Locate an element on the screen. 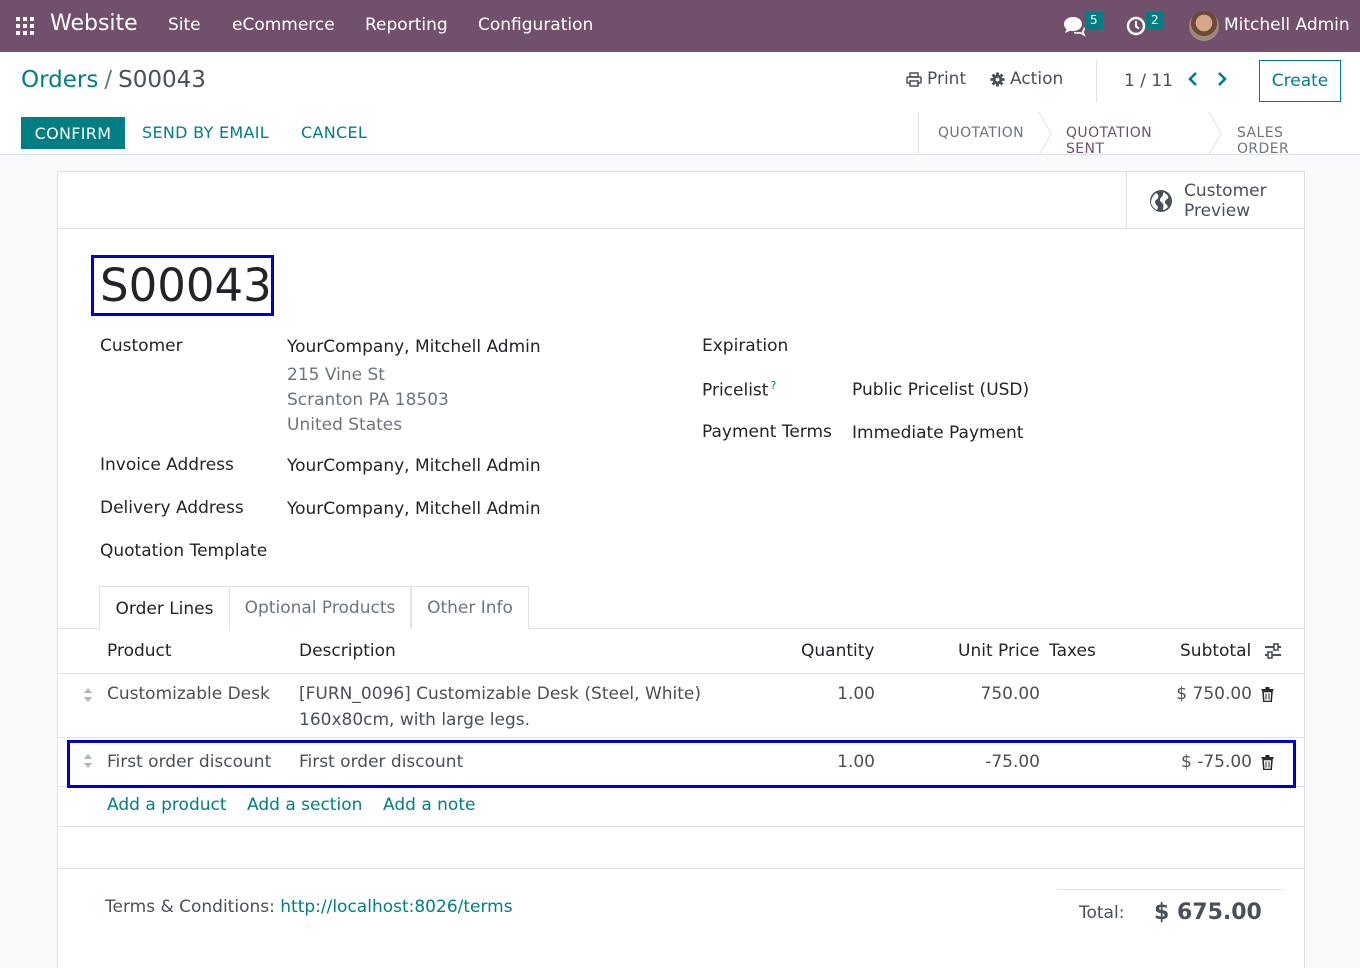  status-quotation: QUOTATION is located at coordinates (981, 133).